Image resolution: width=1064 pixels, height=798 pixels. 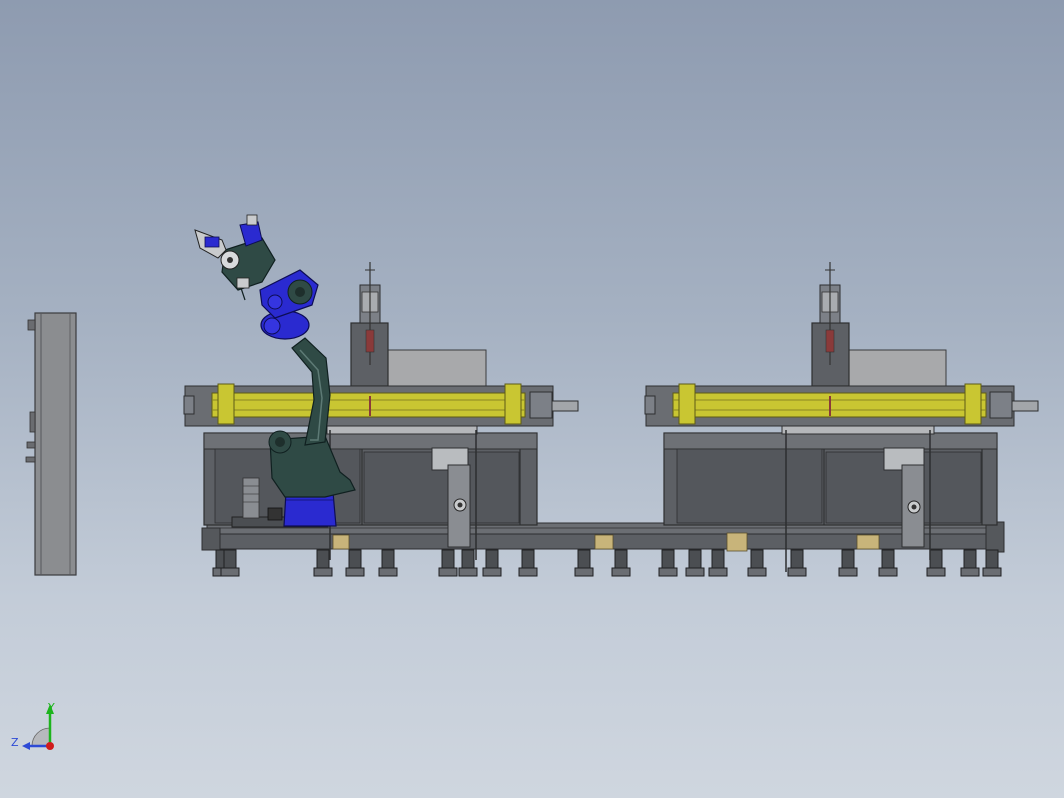 I want to click on z-axis-label: Z, so click(x=15, y=742).